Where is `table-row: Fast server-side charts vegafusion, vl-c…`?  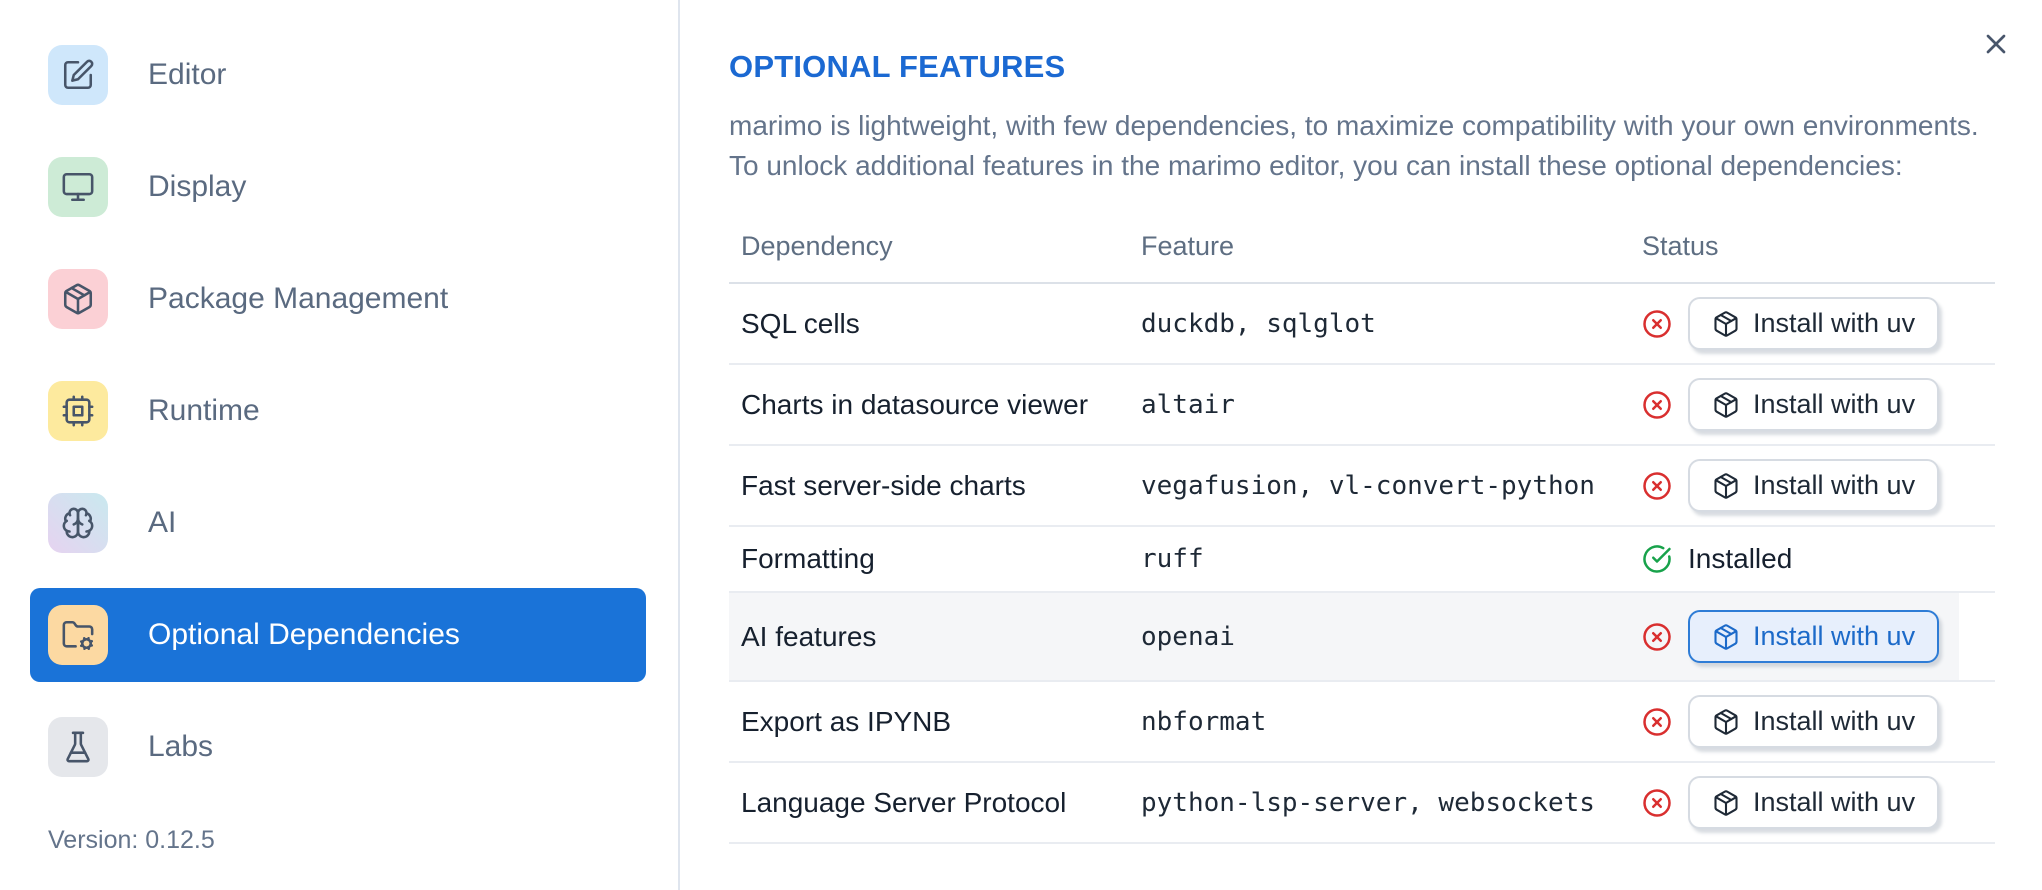
table-row: Fast server-side charts vegafusion, vl-c… is located at coordinates (1362, 486).